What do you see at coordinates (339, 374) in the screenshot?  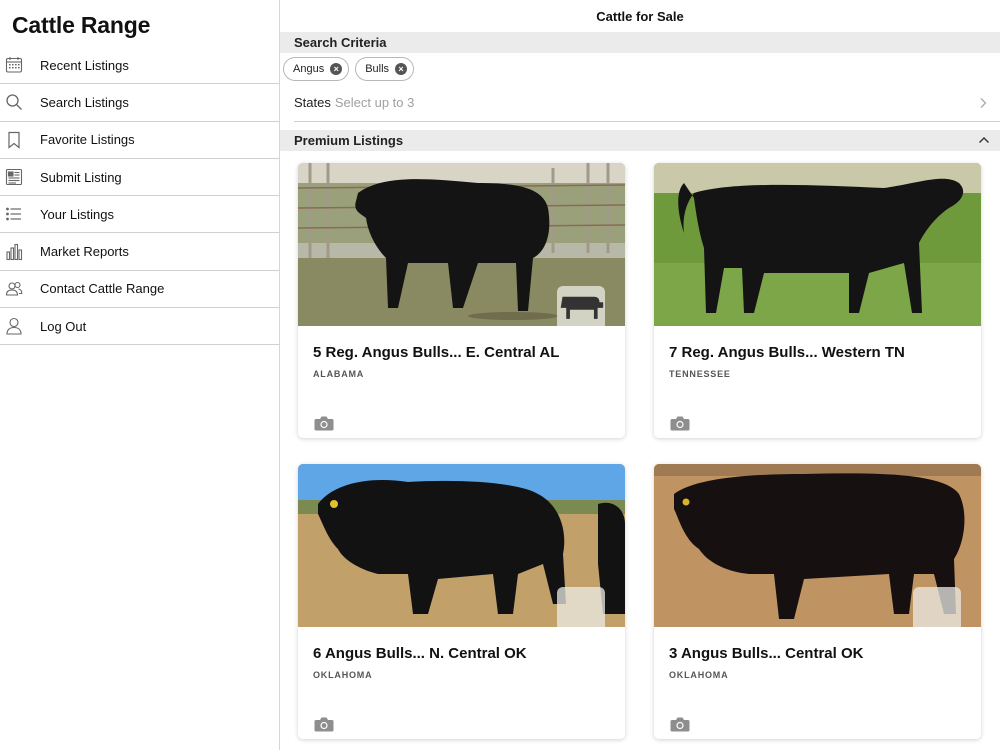 I see `listing-state: ALABAMA` at bounding box center [339, 374].